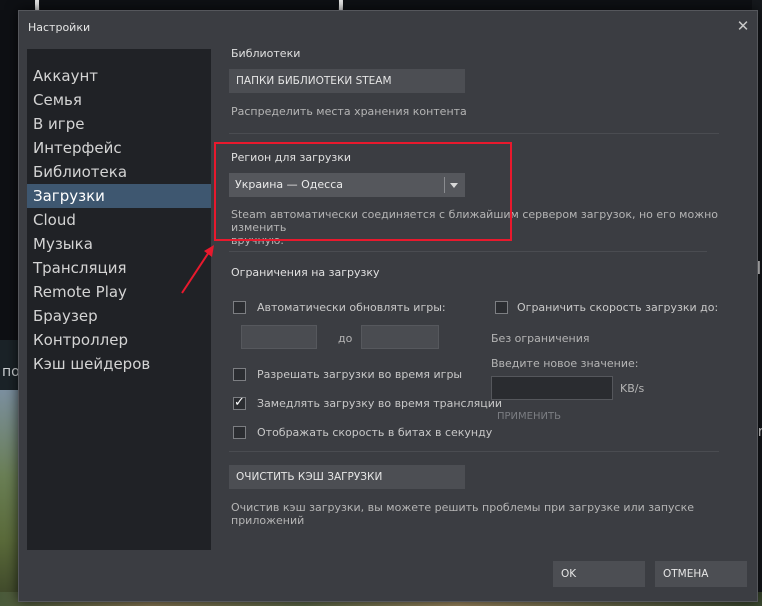 The image size is (762, 606). What do you see at coordinates (266, 53) in the screenshot?
I see `libraries-heading: Библиотеки` at bounding box center [266, 53].